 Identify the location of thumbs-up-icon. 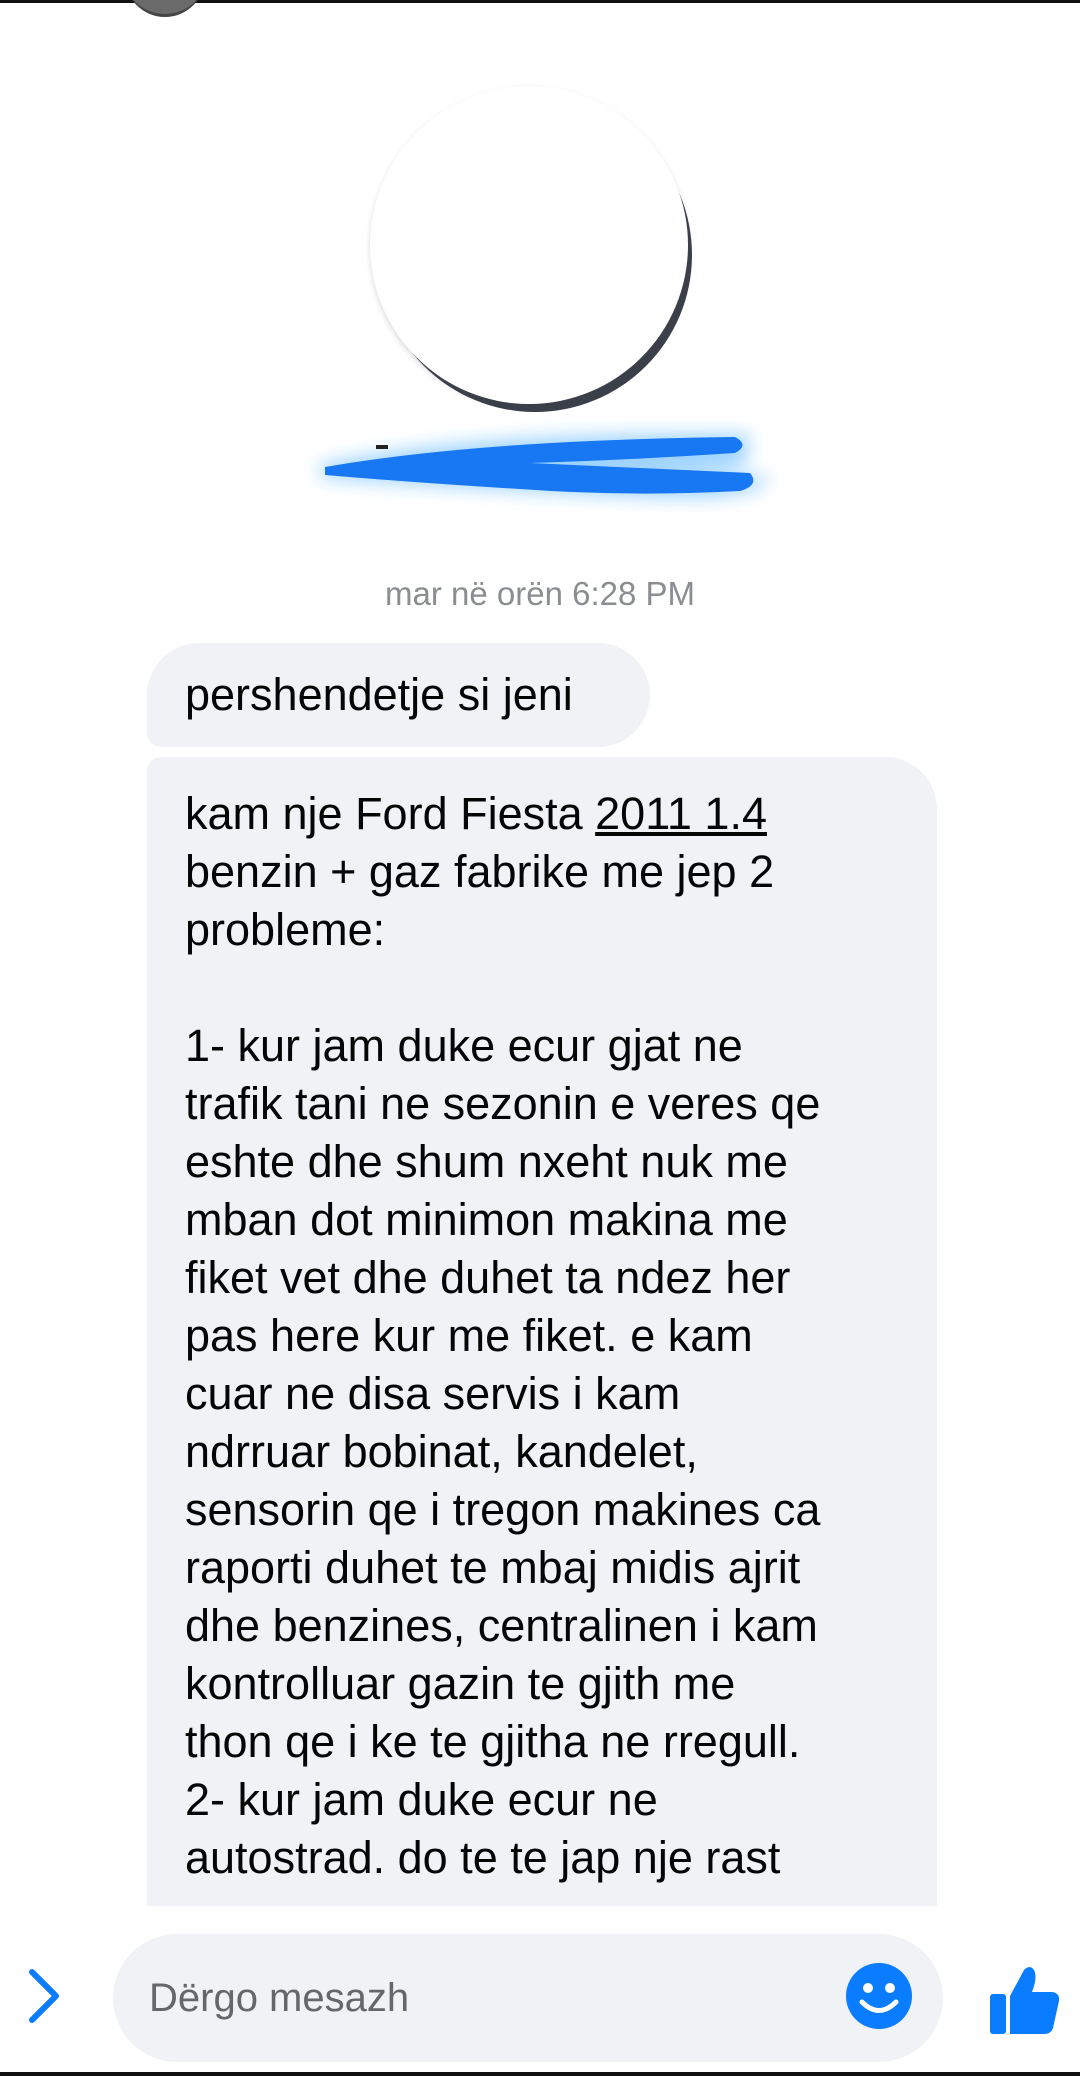
(1024, 2000).